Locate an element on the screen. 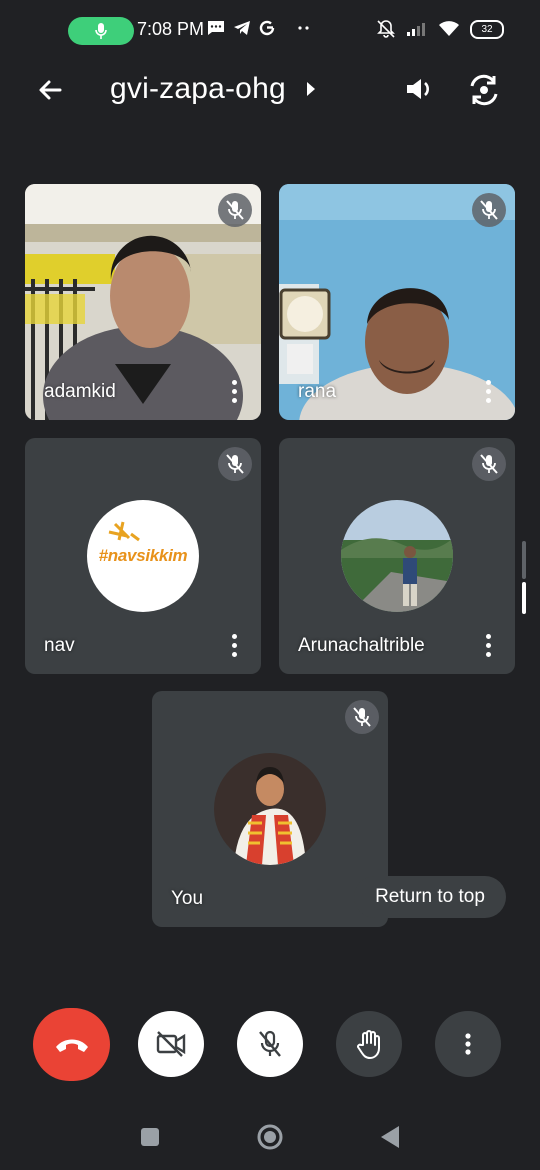 Image resolution: width=540 pixels, height=1170 pixels. participant-tile-nav: #navsikkim nav is located at coordinates (143, 556).